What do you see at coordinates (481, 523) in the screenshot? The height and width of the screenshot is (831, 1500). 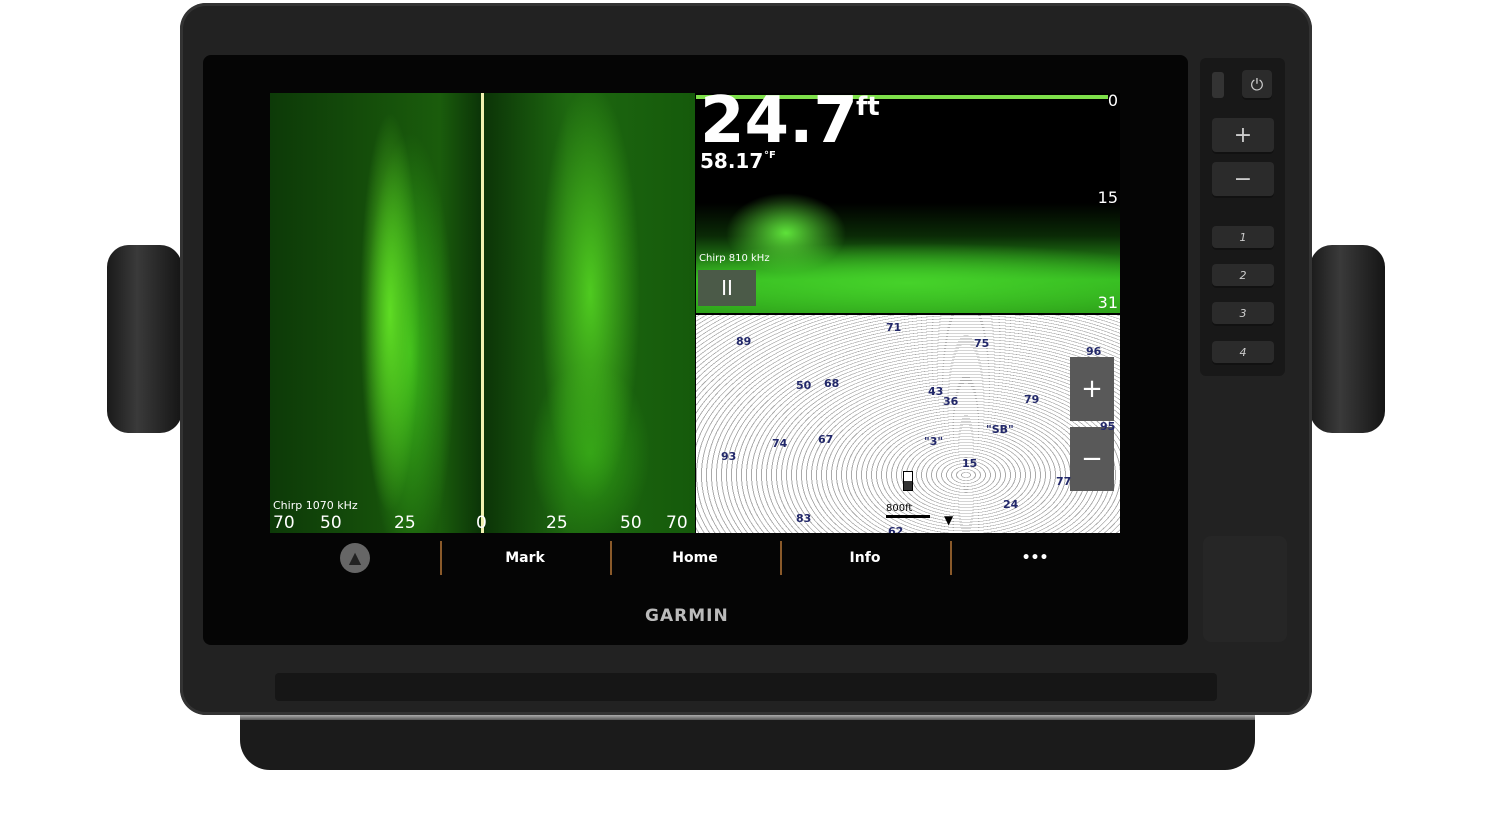 I see `range-label: 0` at bounding box center [481, 523].